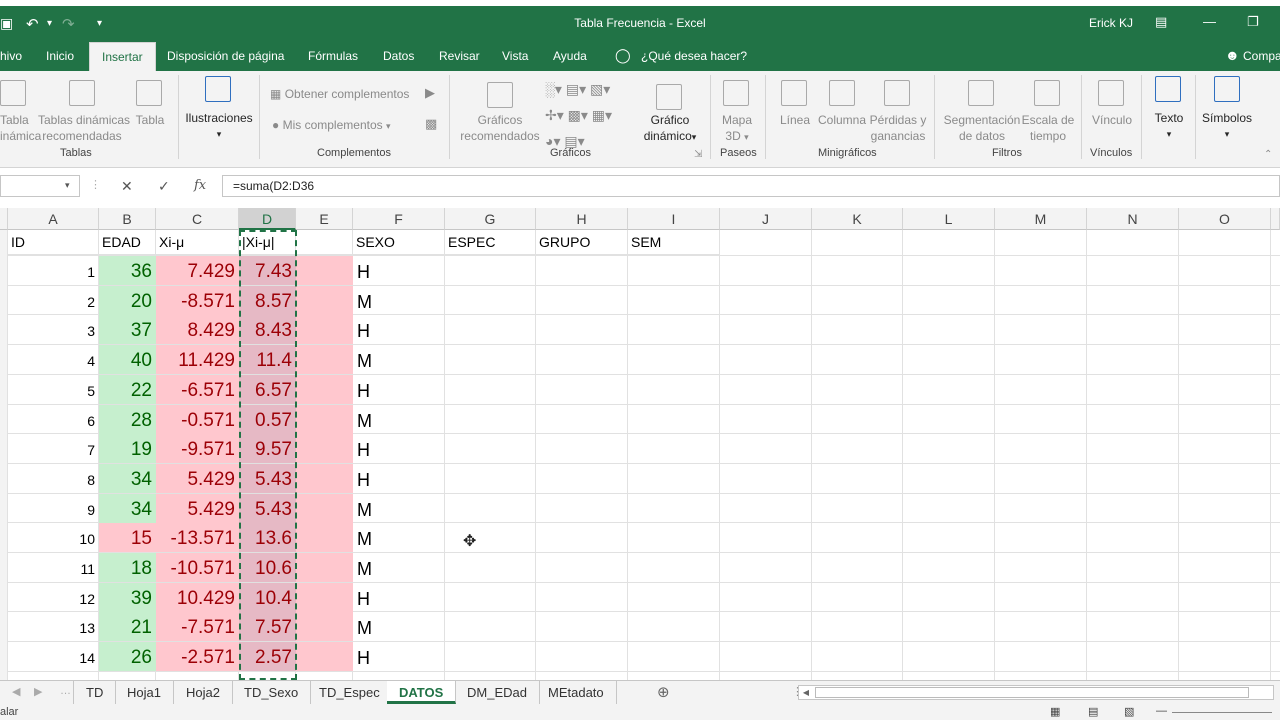 This screenshot has width=1280, height=720. I want to click on tab-ayuda: Ayuda, so click(570, 56).